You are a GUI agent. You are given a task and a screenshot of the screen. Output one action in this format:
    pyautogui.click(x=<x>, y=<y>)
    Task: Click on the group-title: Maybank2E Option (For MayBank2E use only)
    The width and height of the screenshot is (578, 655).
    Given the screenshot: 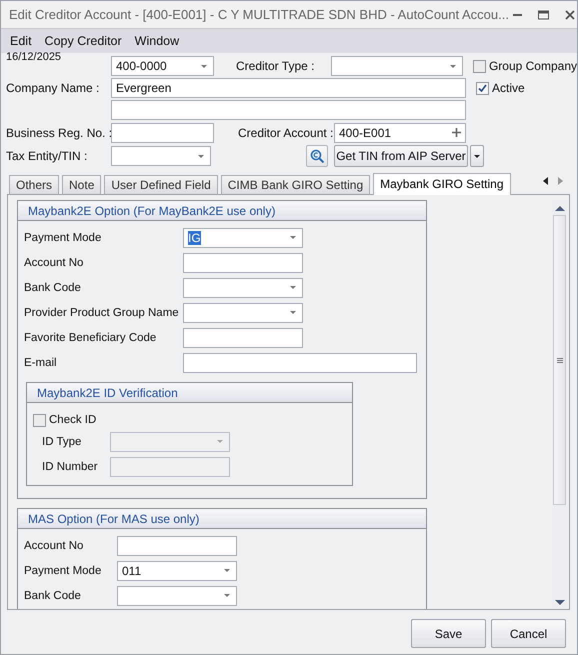 What is the action you would take?
    pyautogui.click(x=222, y=211)
    